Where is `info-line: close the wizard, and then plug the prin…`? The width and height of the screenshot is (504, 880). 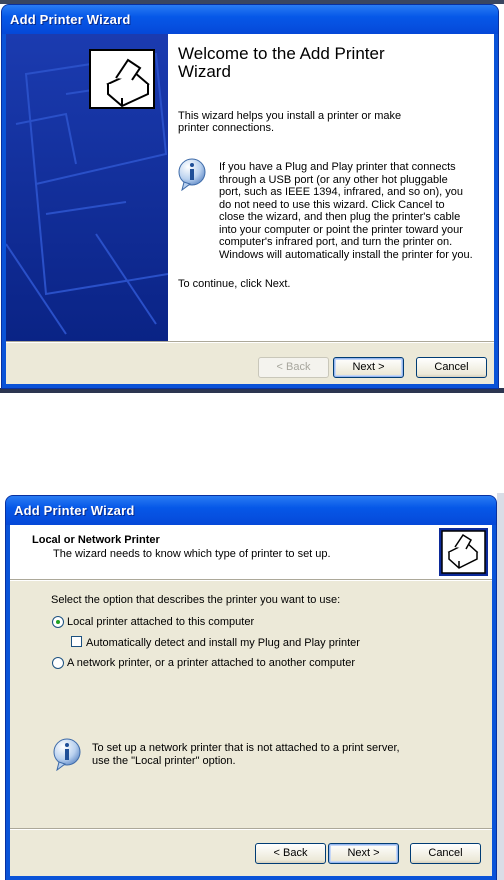 info-line: close the wizard, and then plug the prin… is located at coordinates (340, 217).